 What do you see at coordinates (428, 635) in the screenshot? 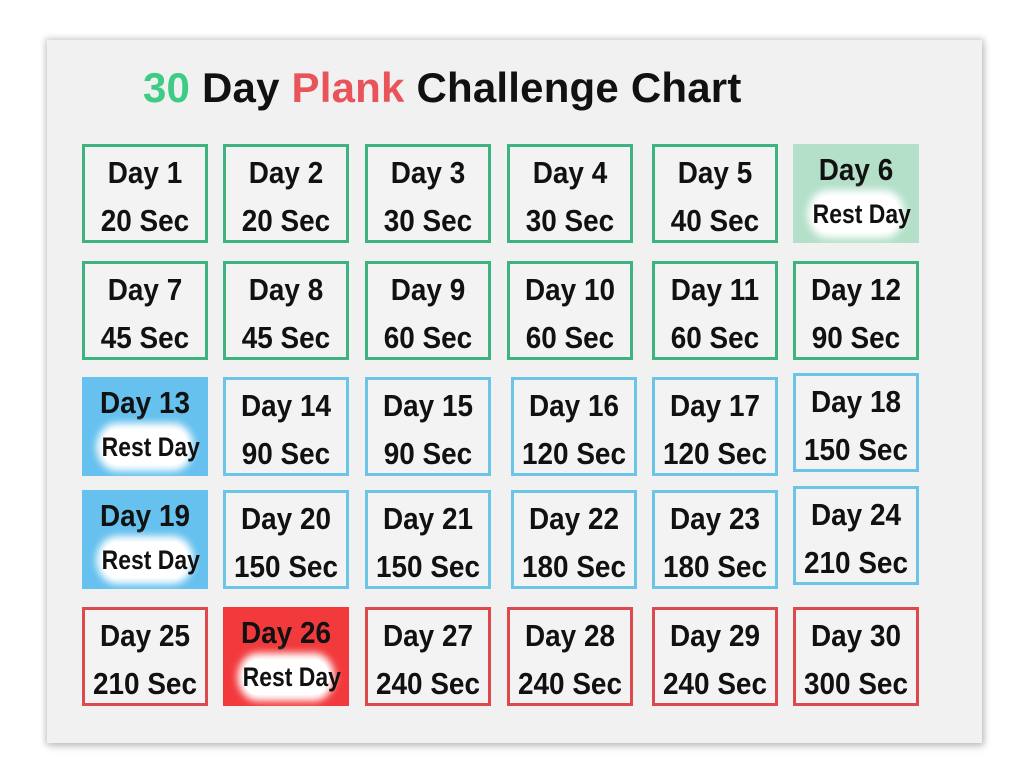
I see `day-label: Day 27` at bounding box center [428, 635].